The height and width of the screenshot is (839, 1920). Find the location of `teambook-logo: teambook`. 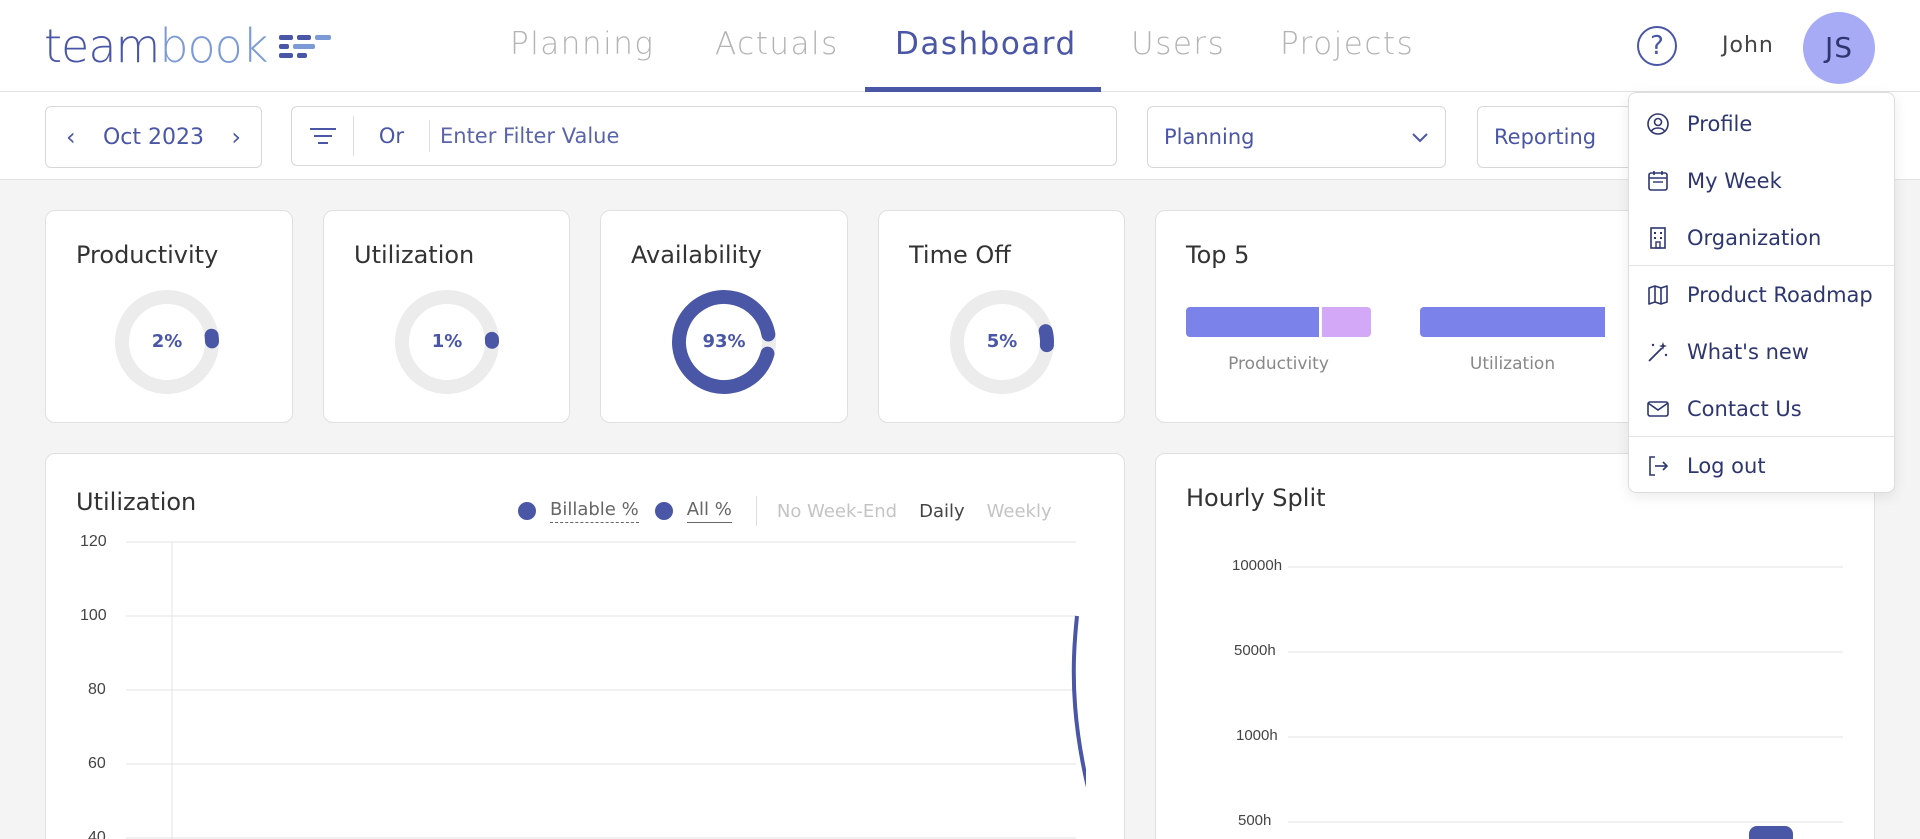

teambook-logo: teambook is located at coordinates (198, 46).